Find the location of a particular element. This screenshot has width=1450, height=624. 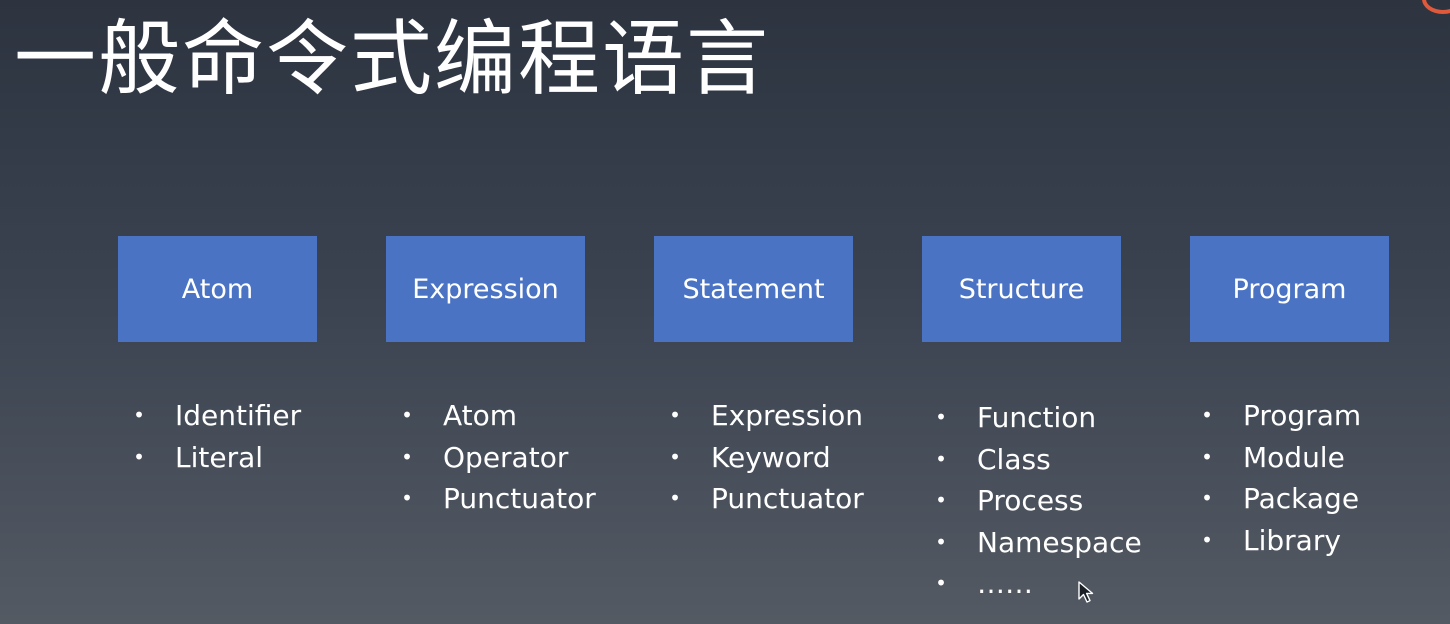

box-label: Expression is located at coordinates (485, 289).